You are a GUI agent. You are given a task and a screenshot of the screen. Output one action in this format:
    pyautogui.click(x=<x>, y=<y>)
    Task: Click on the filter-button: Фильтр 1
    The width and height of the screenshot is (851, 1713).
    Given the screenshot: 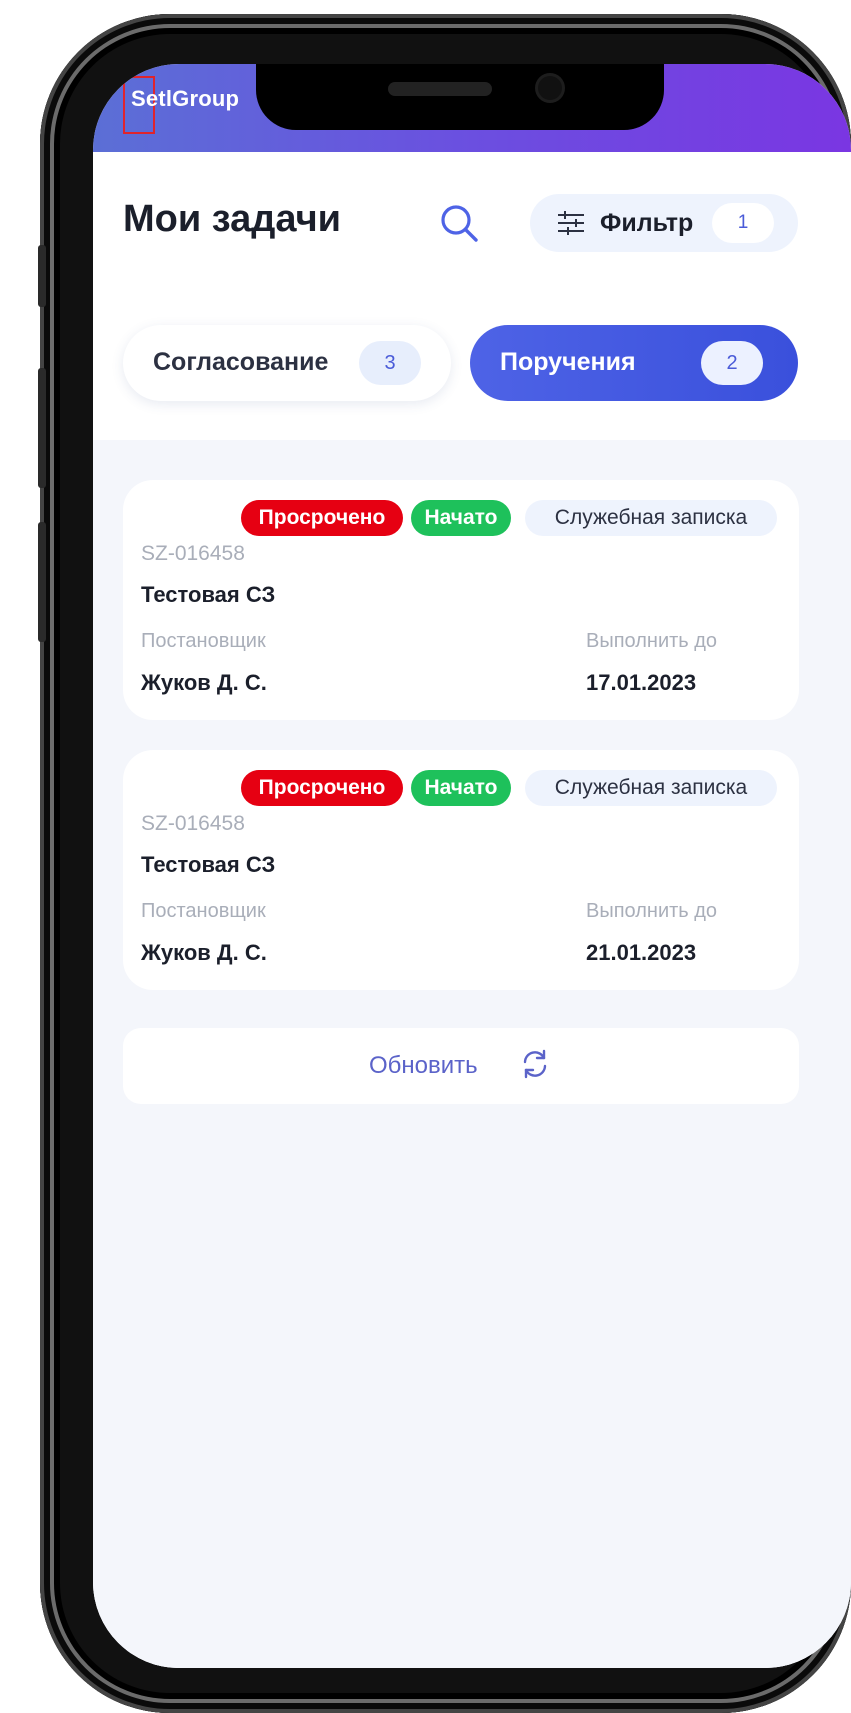 What is the action you would take?
    pyautogui.click(x=664, y=223)
    